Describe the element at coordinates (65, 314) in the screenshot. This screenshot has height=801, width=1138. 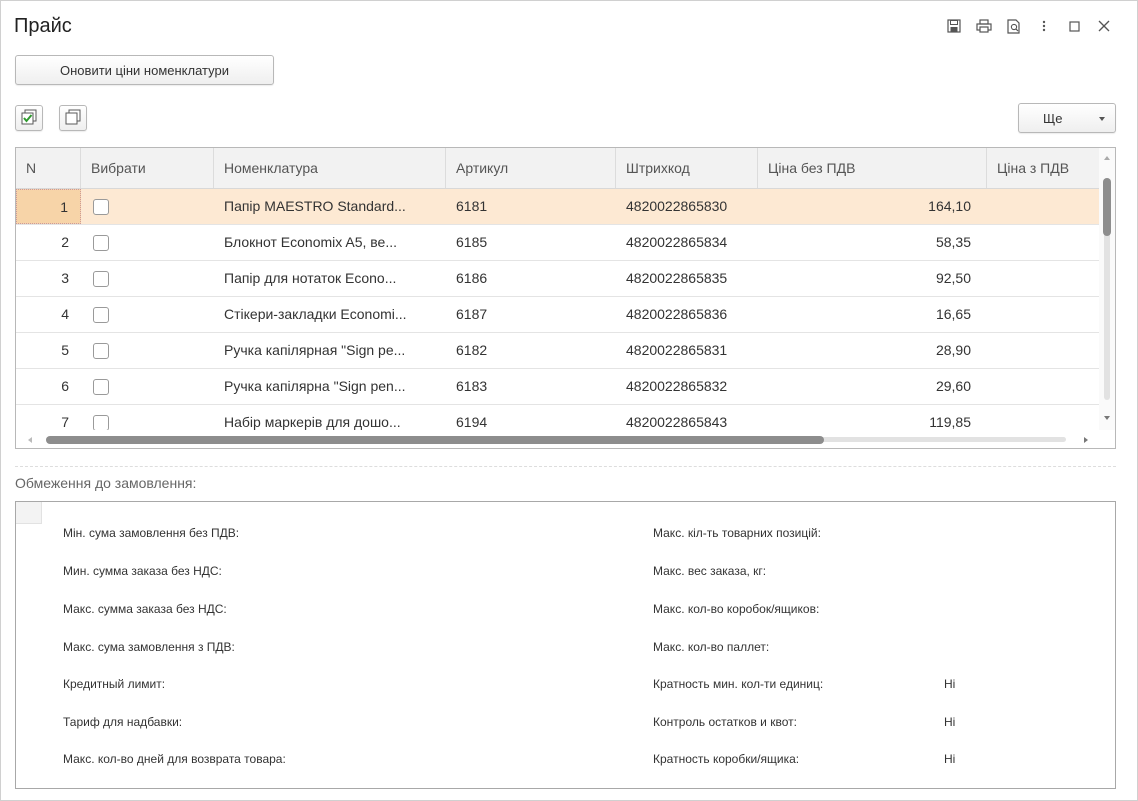
I see `row-number: 4` at that location.